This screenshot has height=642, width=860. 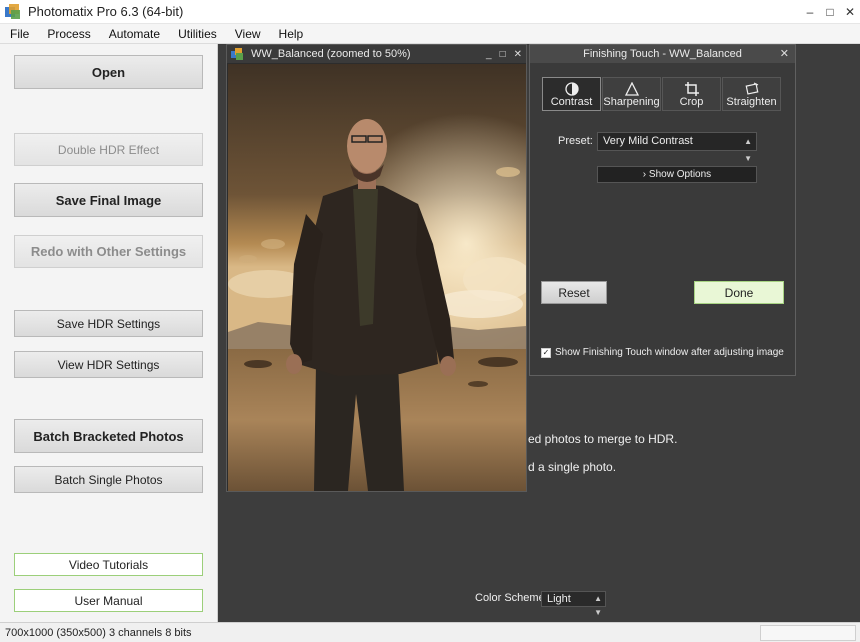 What do you see at coordinates (19, 34) in the screenshot?
I see `menu-file: File` at bounding box center [19, 34].